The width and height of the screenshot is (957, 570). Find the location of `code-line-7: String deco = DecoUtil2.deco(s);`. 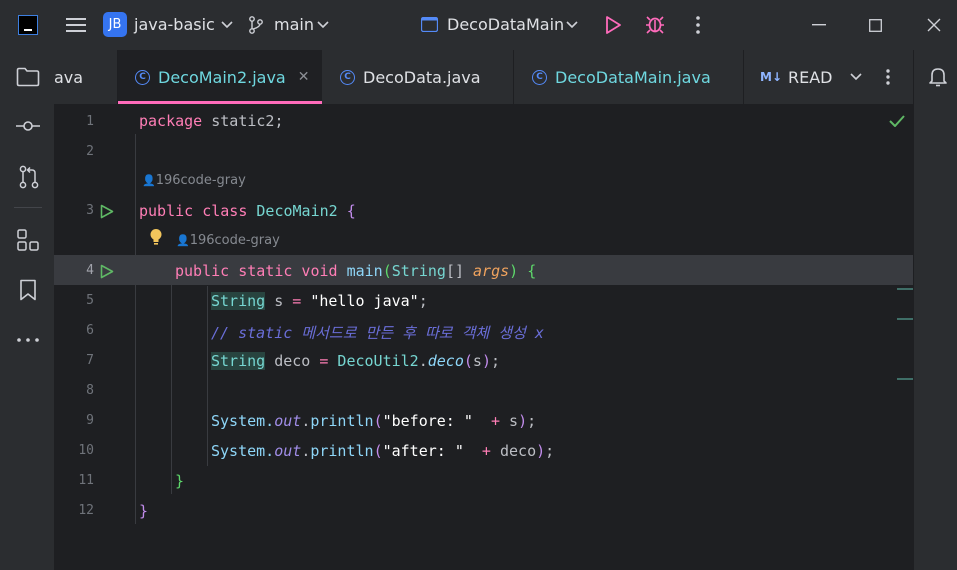

code-line-7: String deco = DecoUtil2.deco(s); is located at coordinates (355, 361).